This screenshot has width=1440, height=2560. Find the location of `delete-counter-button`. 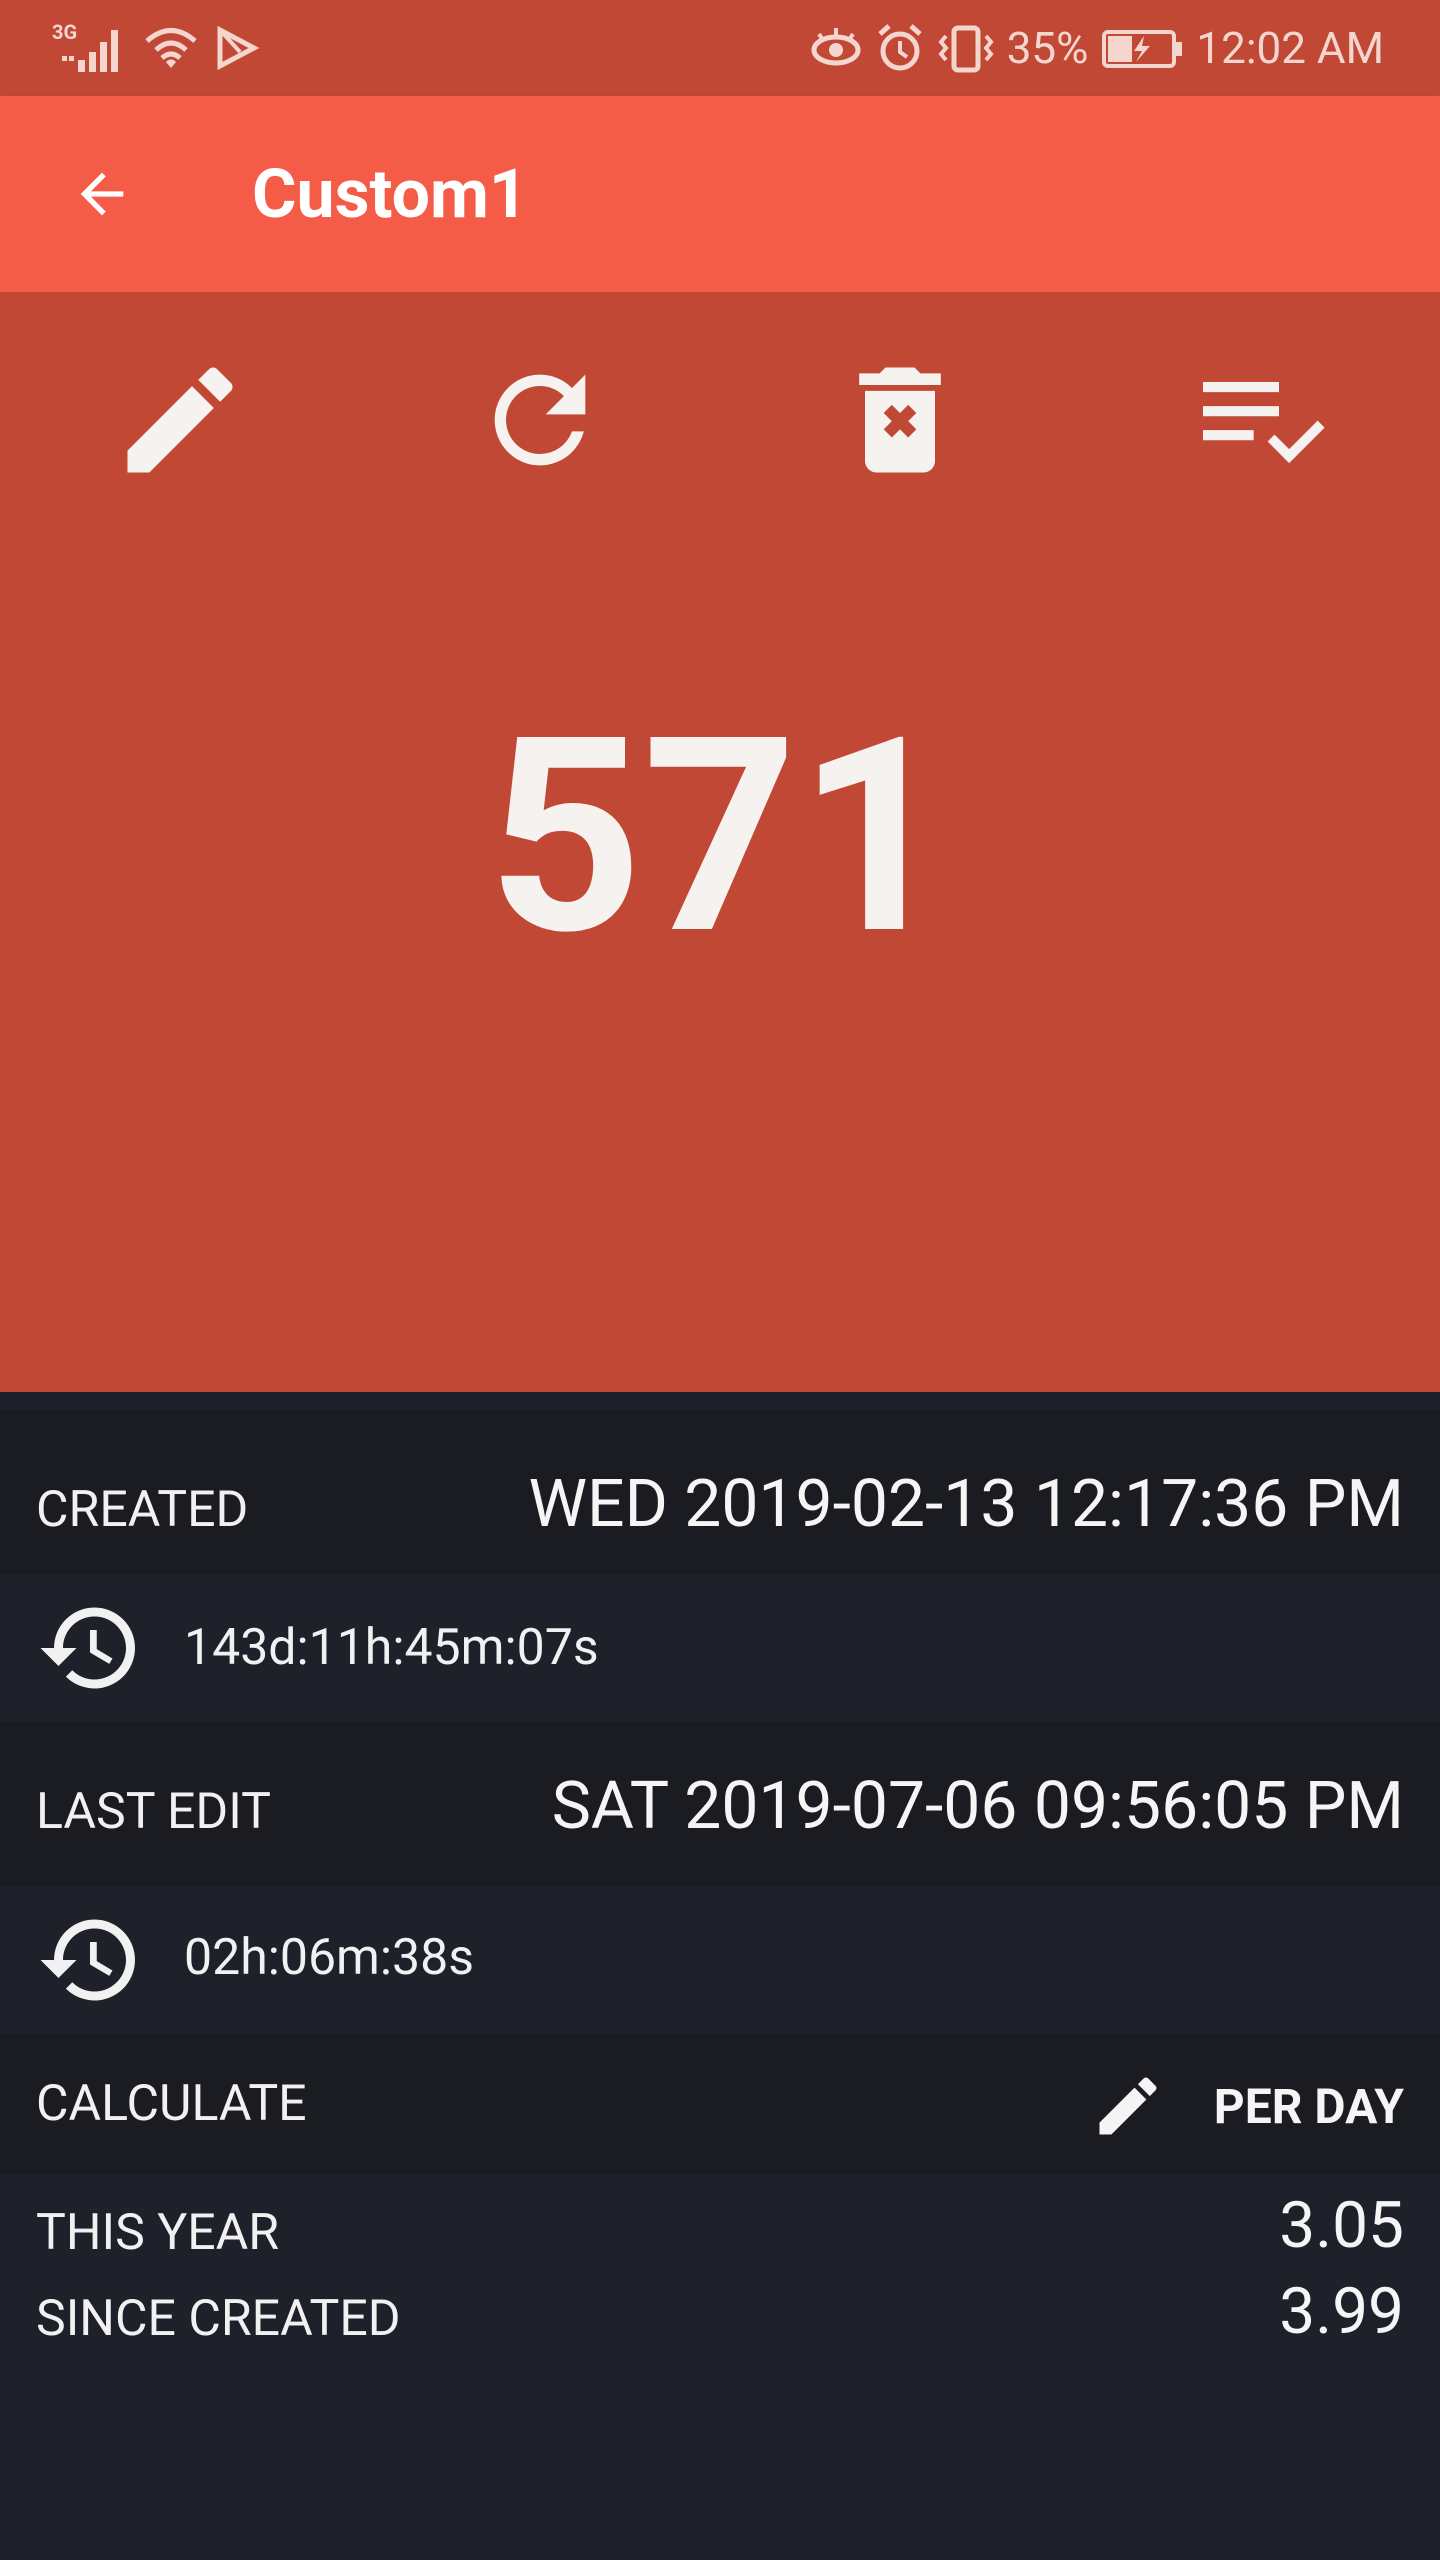

delete-counter-button is located at coordinates (900, 420).